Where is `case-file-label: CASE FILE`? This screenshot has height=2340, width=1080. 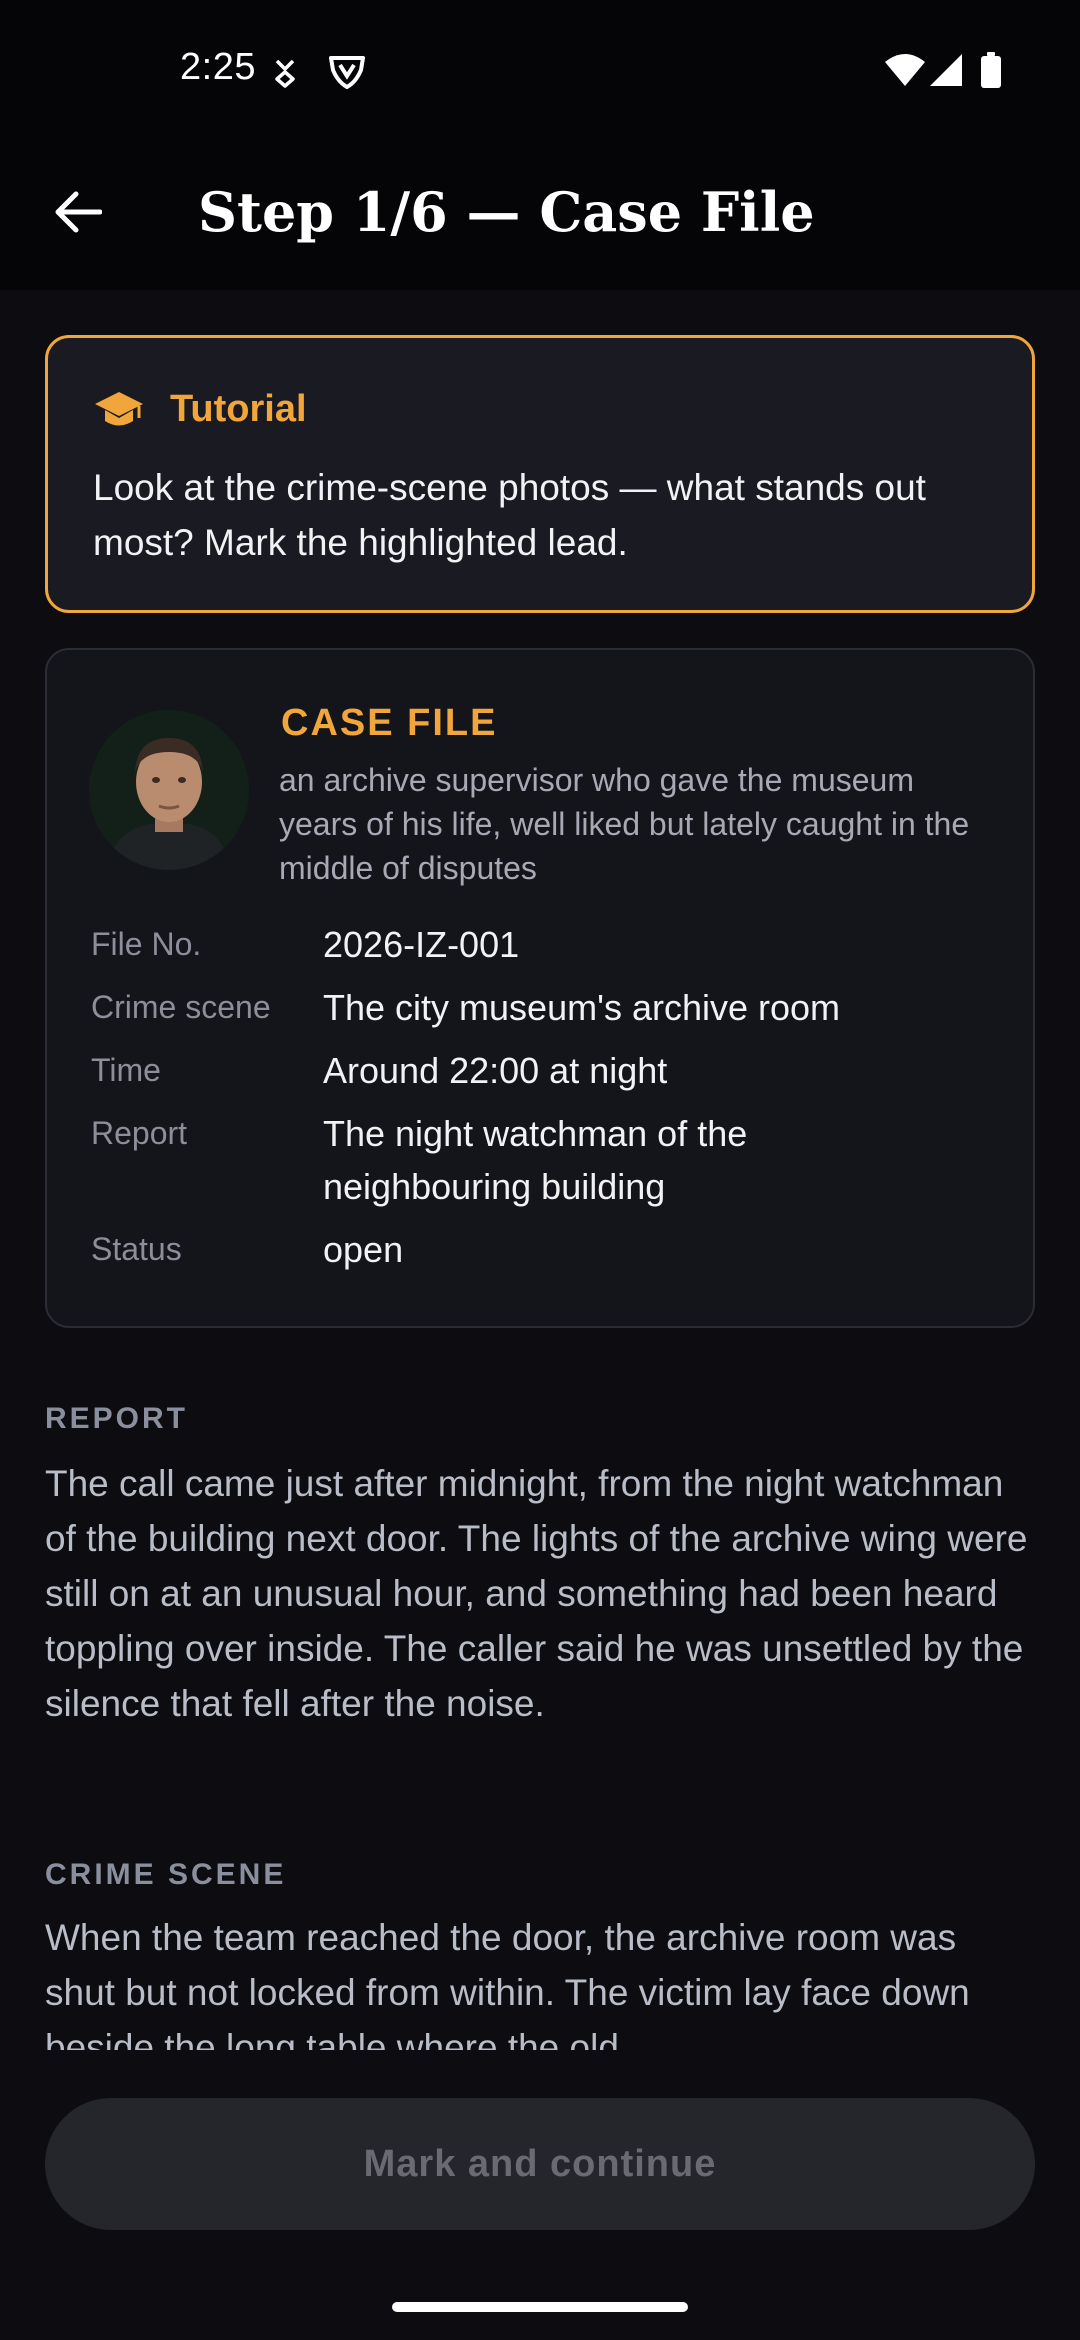
case-file-label: CASE FILE is located at coordinates (389, 723).